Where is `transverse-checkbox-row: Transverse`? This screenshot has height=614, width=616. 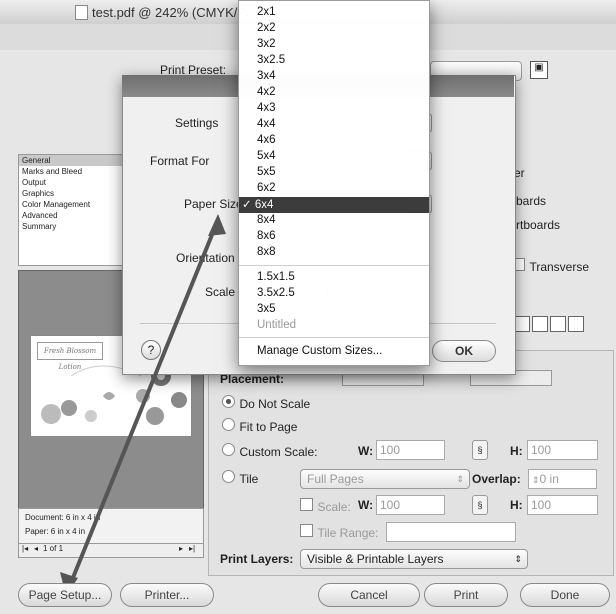 transverse-checkbox-row: Transverse is located at coordinates (550, 267).